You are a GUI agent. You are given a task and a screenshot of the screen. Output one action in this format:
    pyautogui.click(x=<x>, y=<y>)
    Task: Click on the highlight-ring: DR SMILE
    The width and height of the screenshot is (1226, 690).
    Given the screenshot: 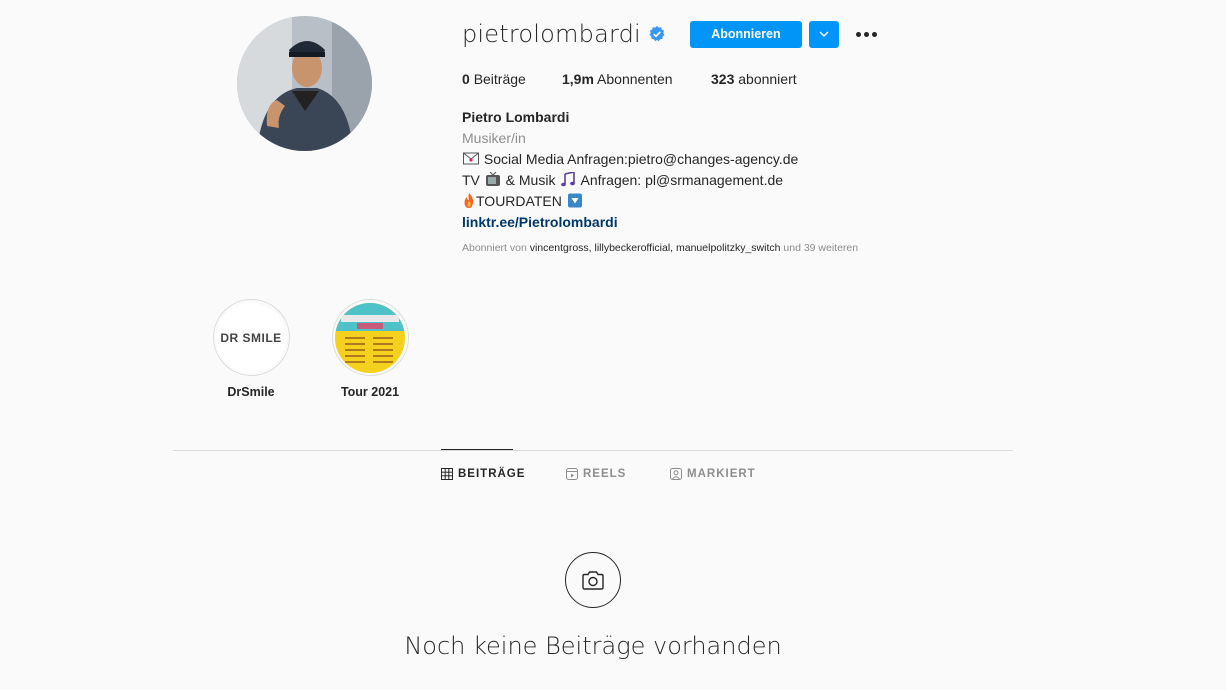 What is the action you would take?
    pyautogui.click(x=251, y=337)
    